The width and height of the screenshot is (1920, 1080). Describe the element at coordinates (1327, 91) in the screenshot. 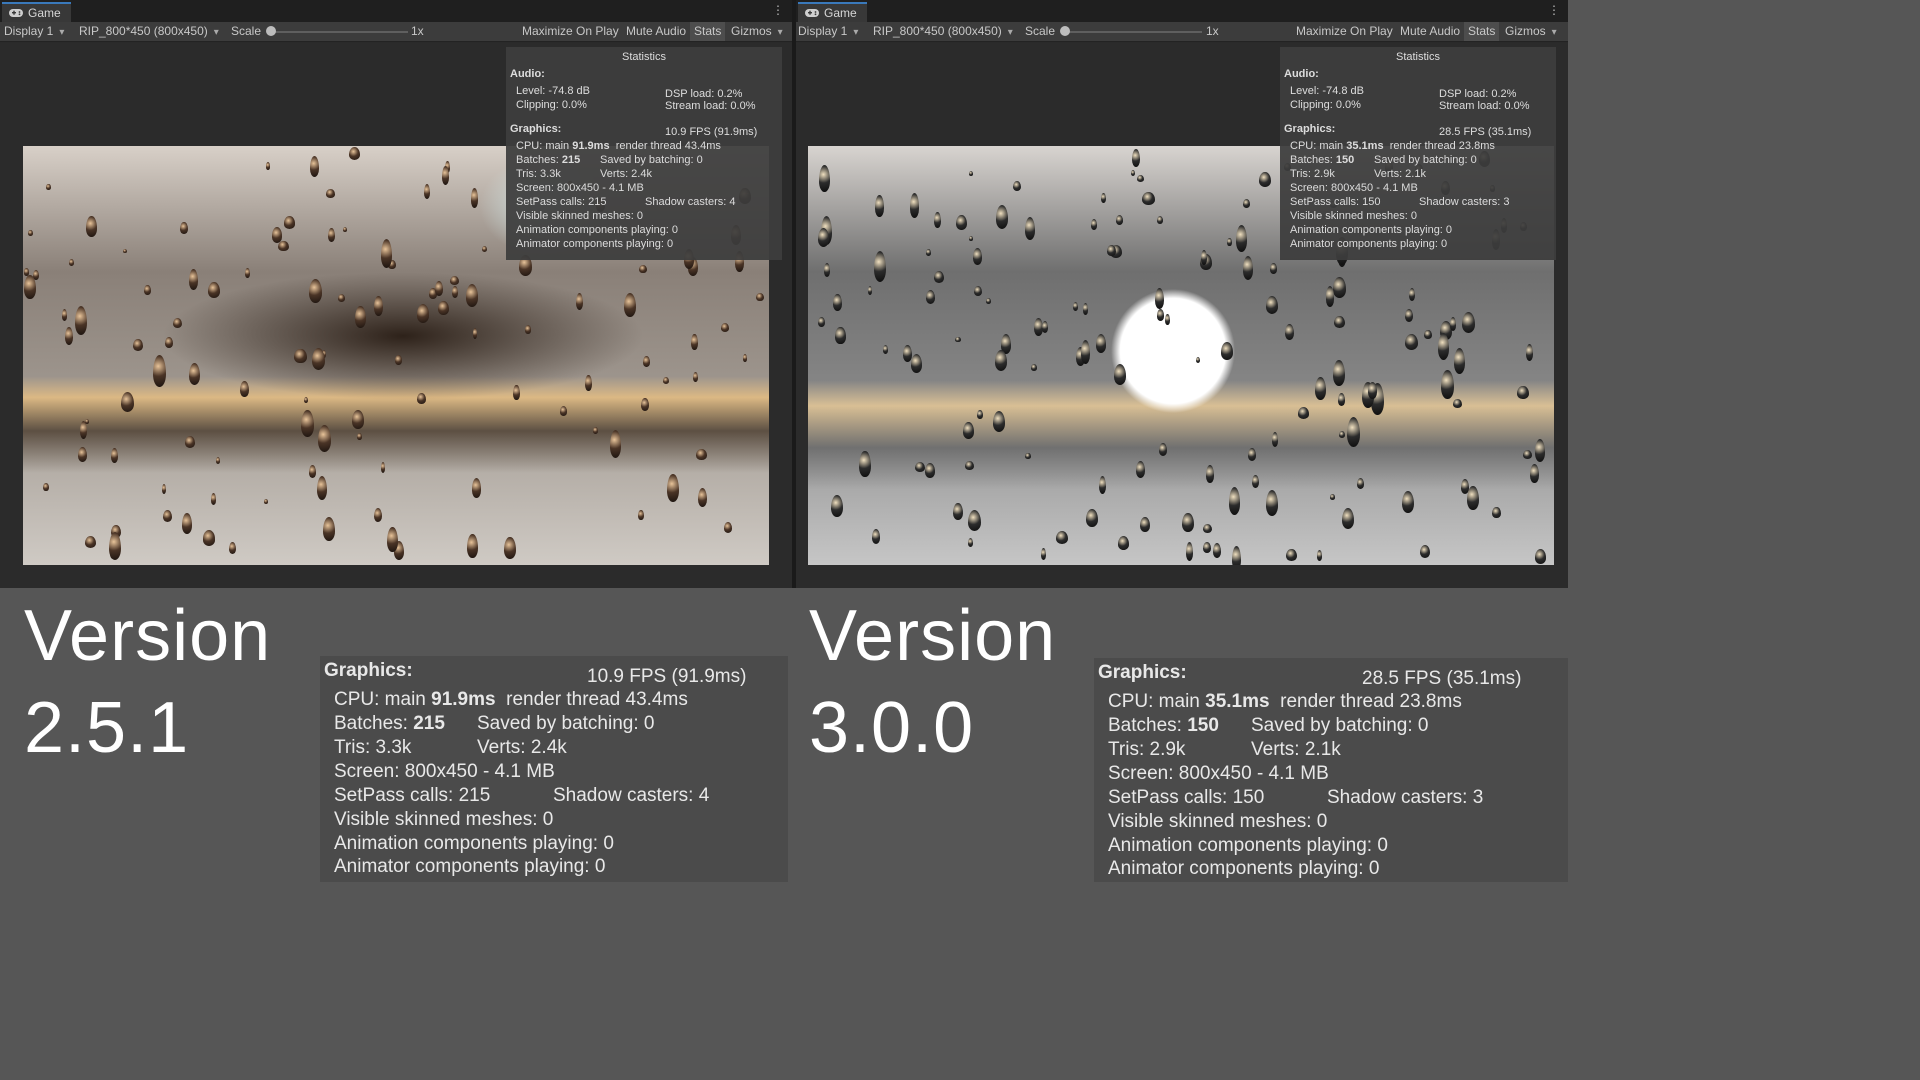

I see `audio-level: Level: -74.8 dB` at that location.